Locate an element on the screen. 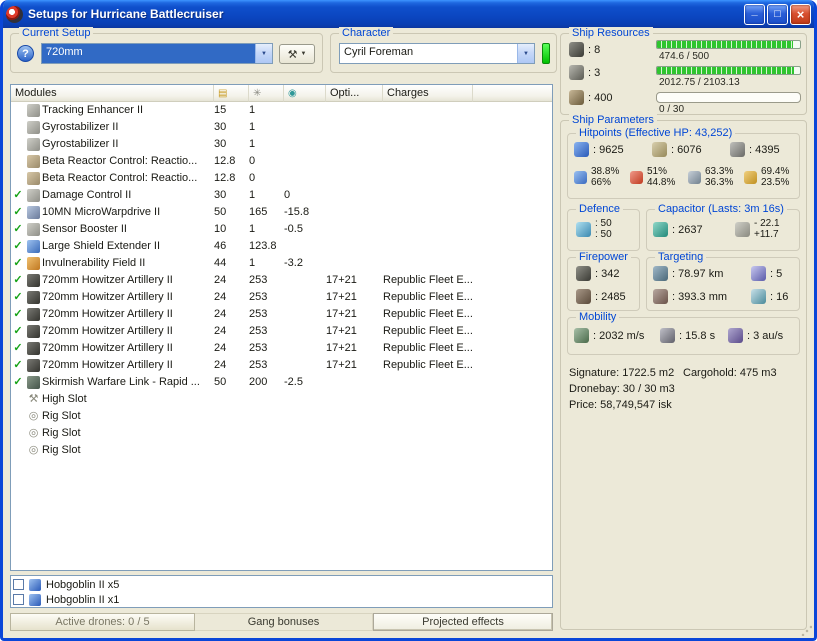 This screenshot has height=641, width=817. module-row: Sensor Booster II 10 1 -0.5 is located at coordinates (281, 229).